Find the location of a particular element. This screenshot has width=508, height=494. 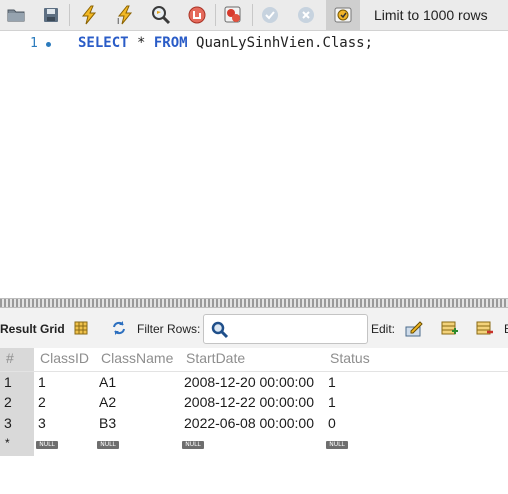

open-folder-icon is located at coordinates (16, 15).